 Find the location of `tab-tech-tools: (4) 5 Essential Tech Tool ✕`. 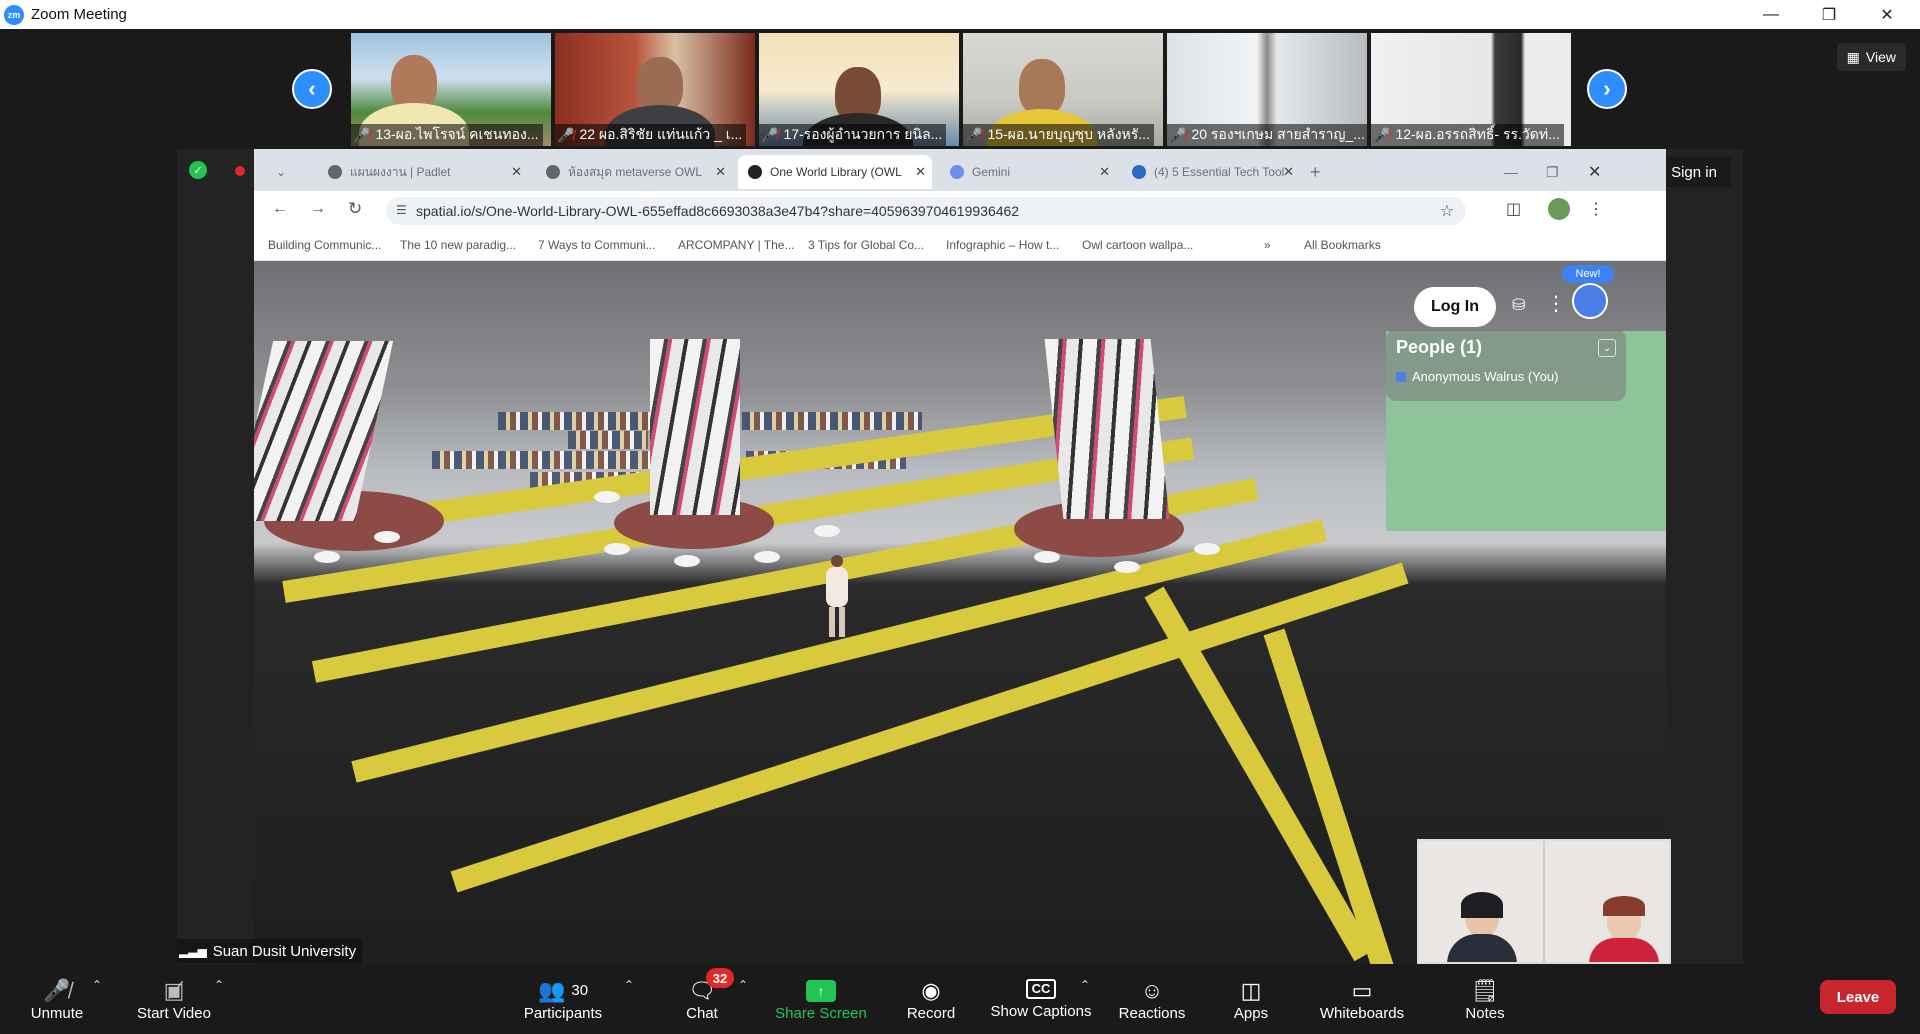

tab-tech-tools: (4) 5 Essential Tech Tool ✕ is located at coordinates (1211, 172).